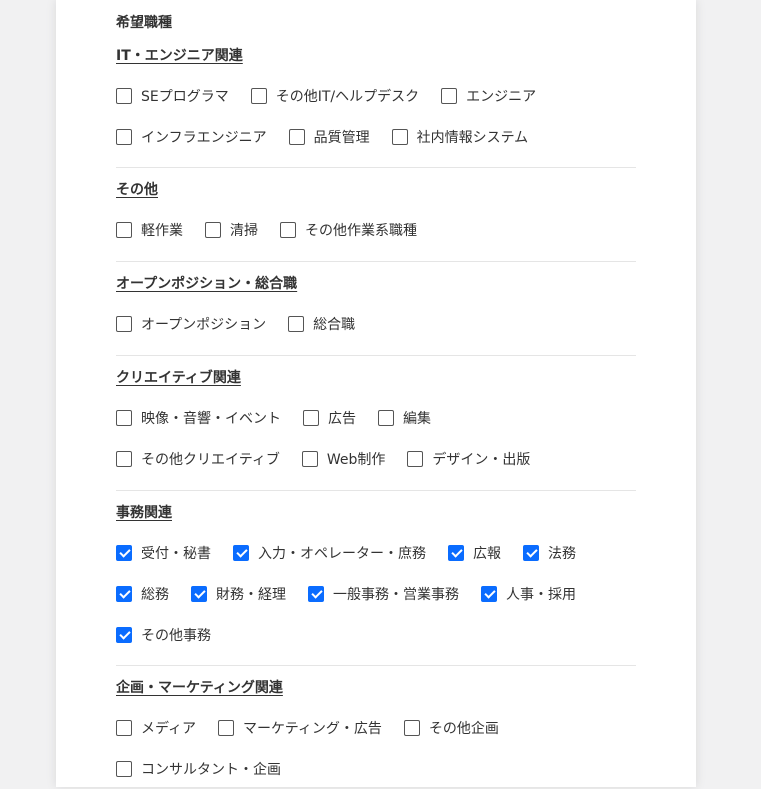  I want to click on section-heading: 企画・マーケティング関連, so click(199, 688).